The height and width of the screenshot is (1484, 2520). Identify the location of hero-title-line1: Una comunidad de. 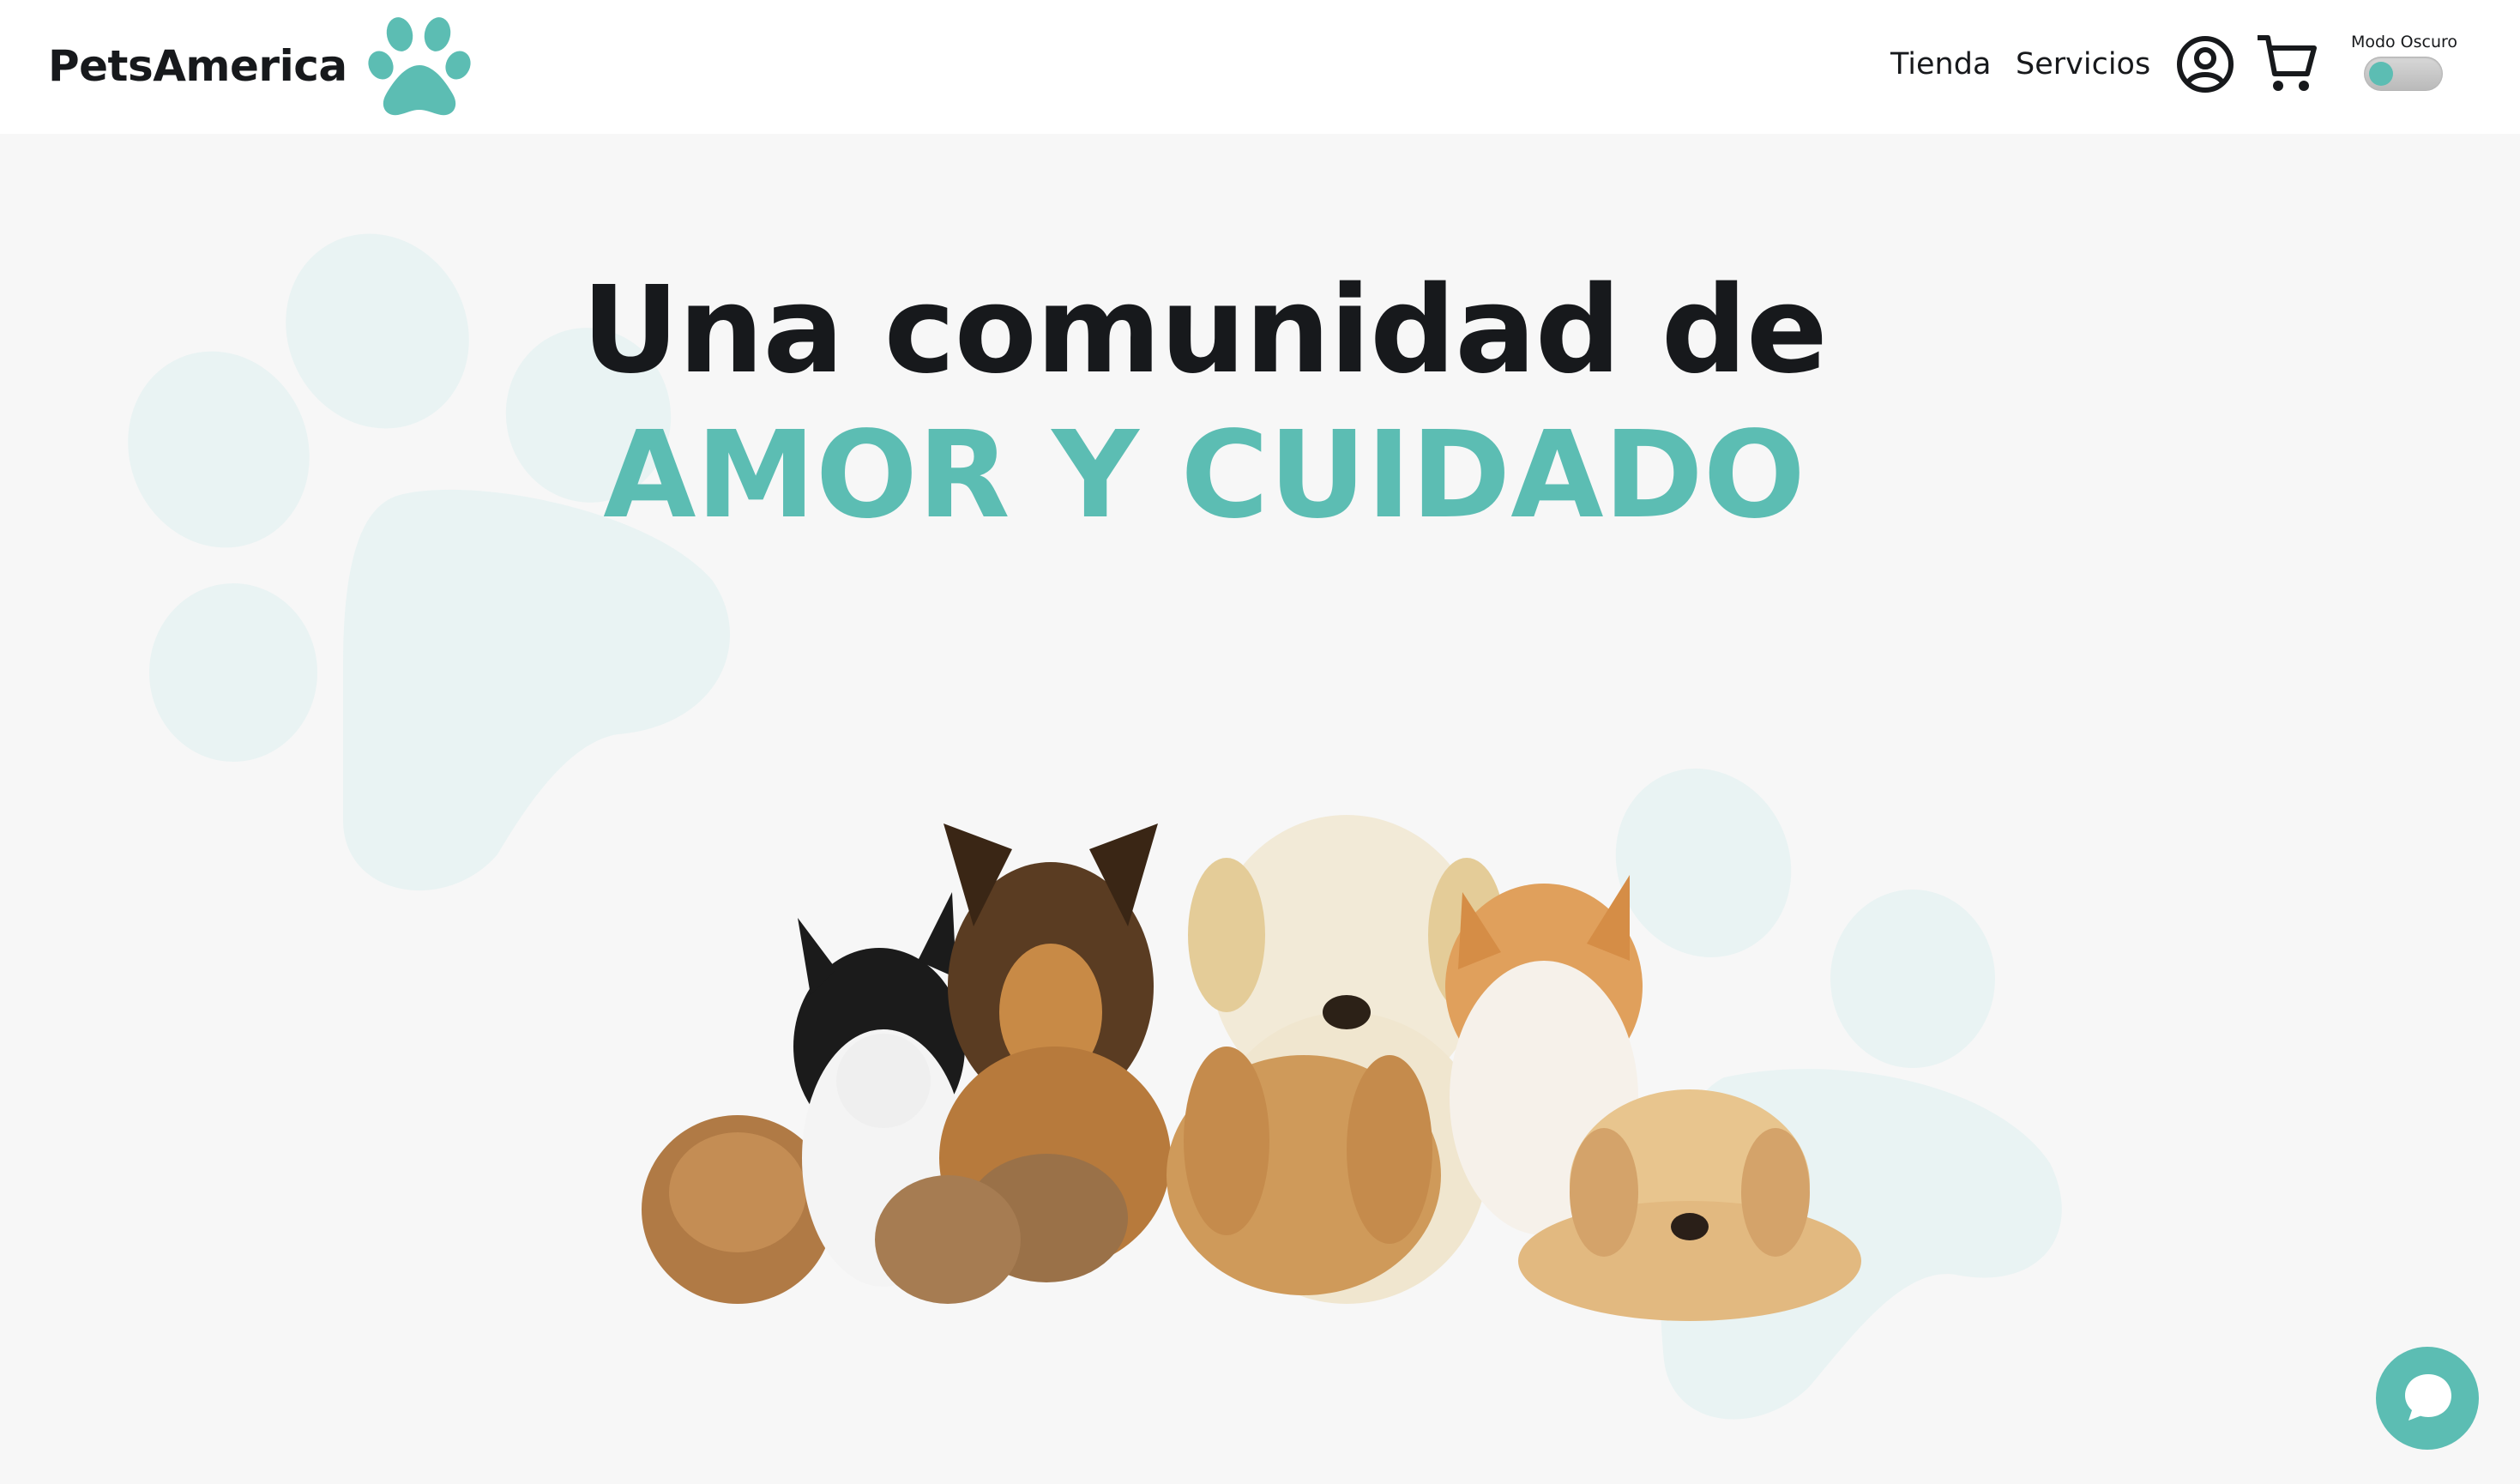
(1205, 331).